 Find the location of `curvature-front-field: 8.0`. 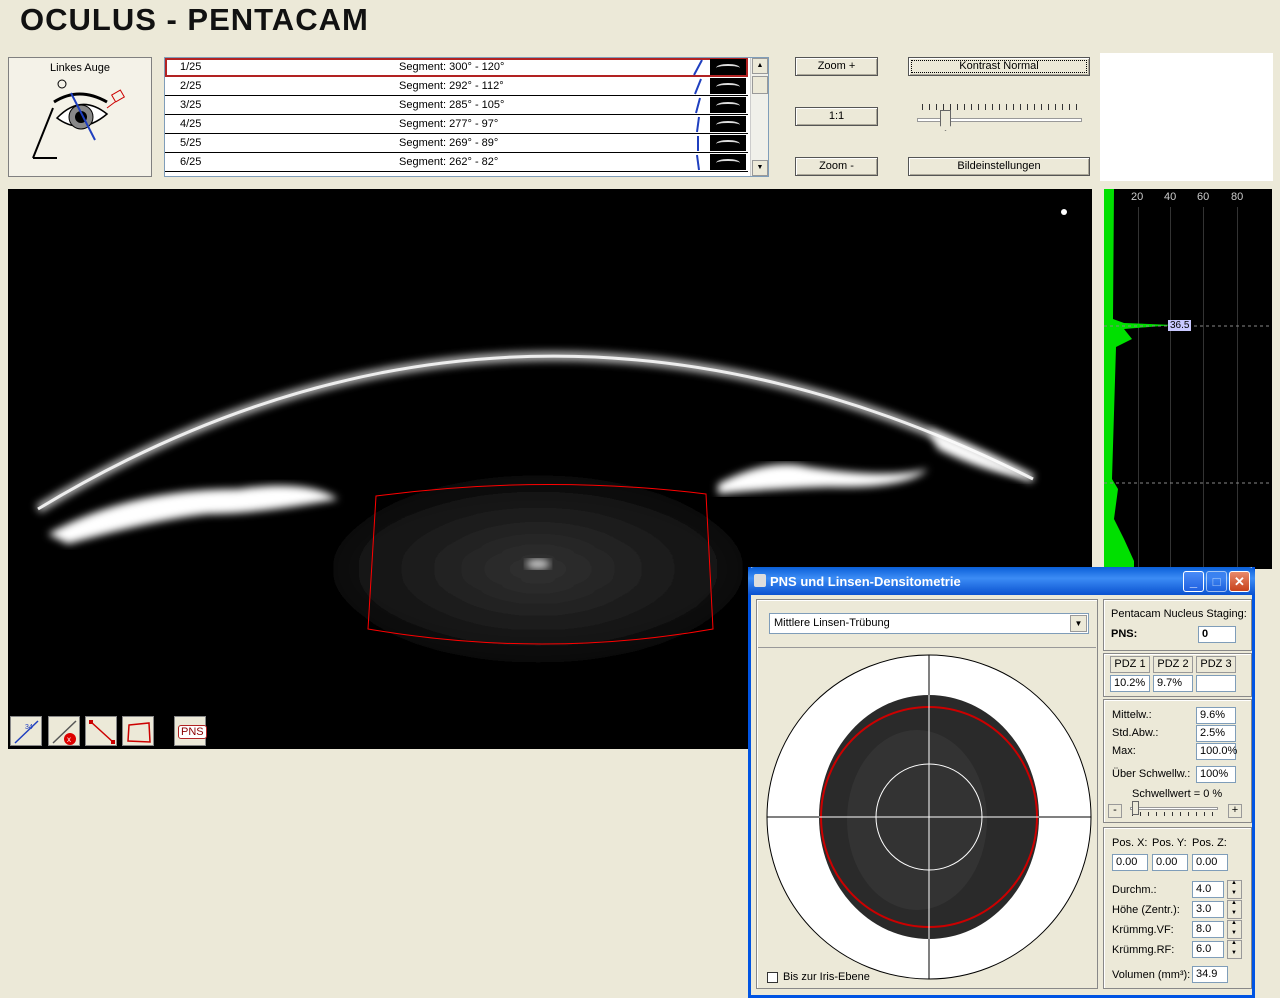

curvature-front-field: 8.0 is located at coordinates (1208, 929).